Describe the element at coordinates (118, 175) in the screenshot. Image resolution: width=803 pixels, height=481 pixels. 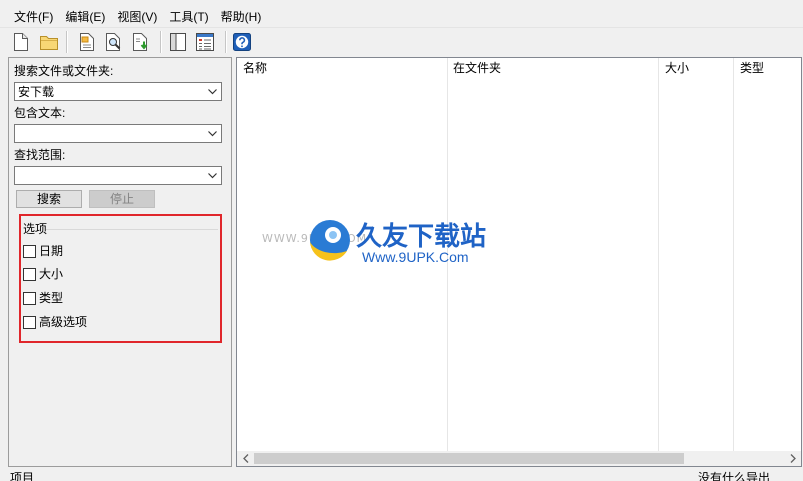
I see `scope-combobox` at that location.